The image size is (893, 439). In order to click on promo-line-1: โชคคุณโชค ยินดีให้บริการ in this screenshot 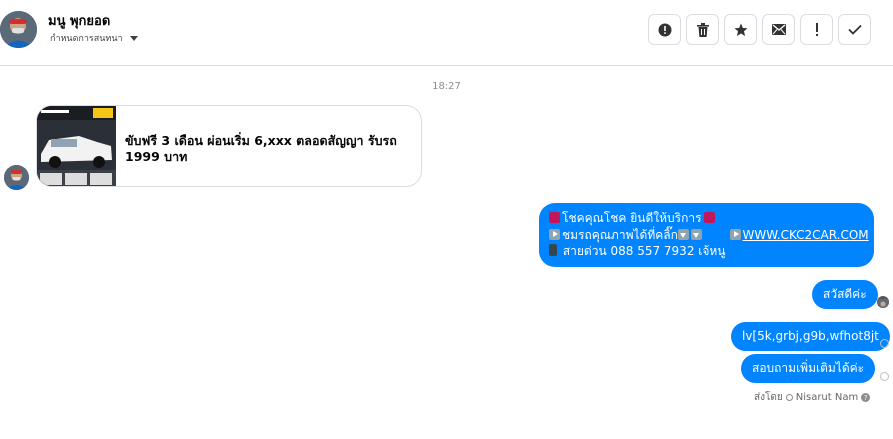, I will do `click(706, 218)`.